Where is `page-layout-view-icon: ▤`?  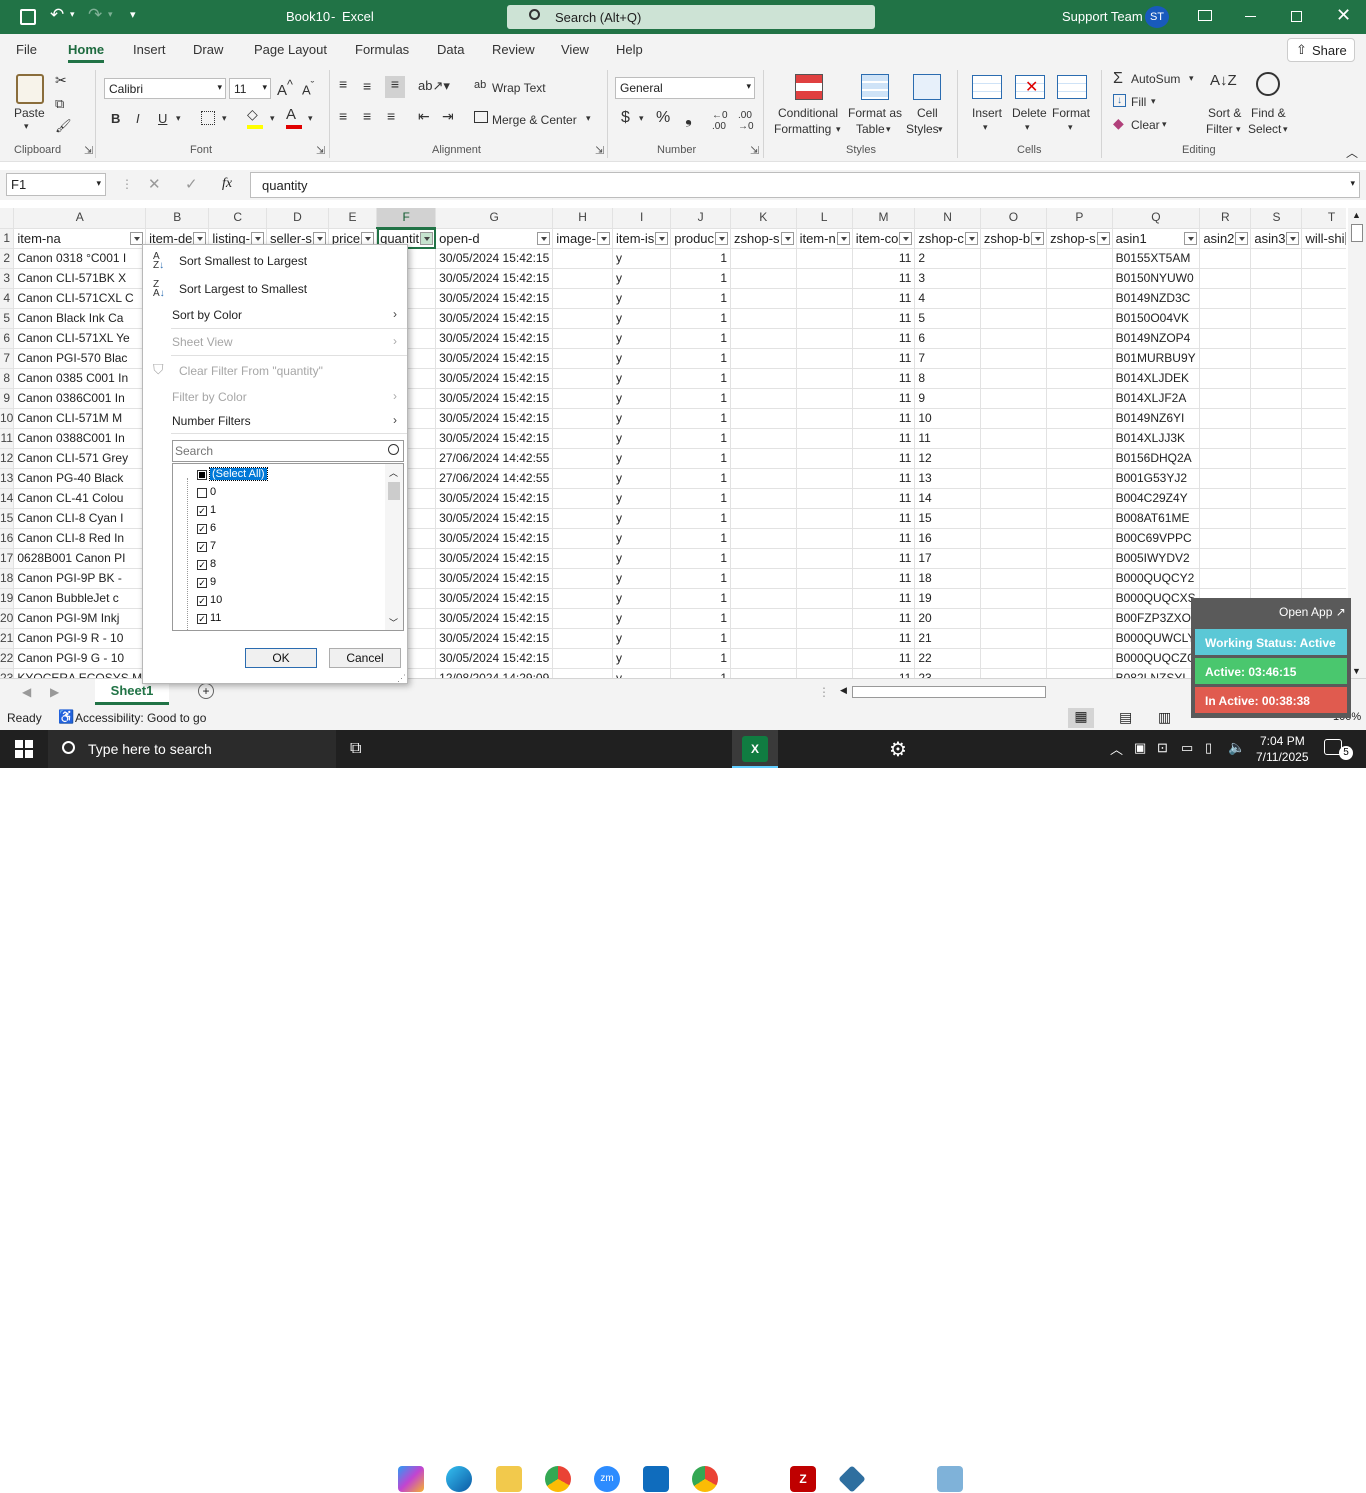
page-layout-view-icon: ▤ is located at coordinates (1125, 717).